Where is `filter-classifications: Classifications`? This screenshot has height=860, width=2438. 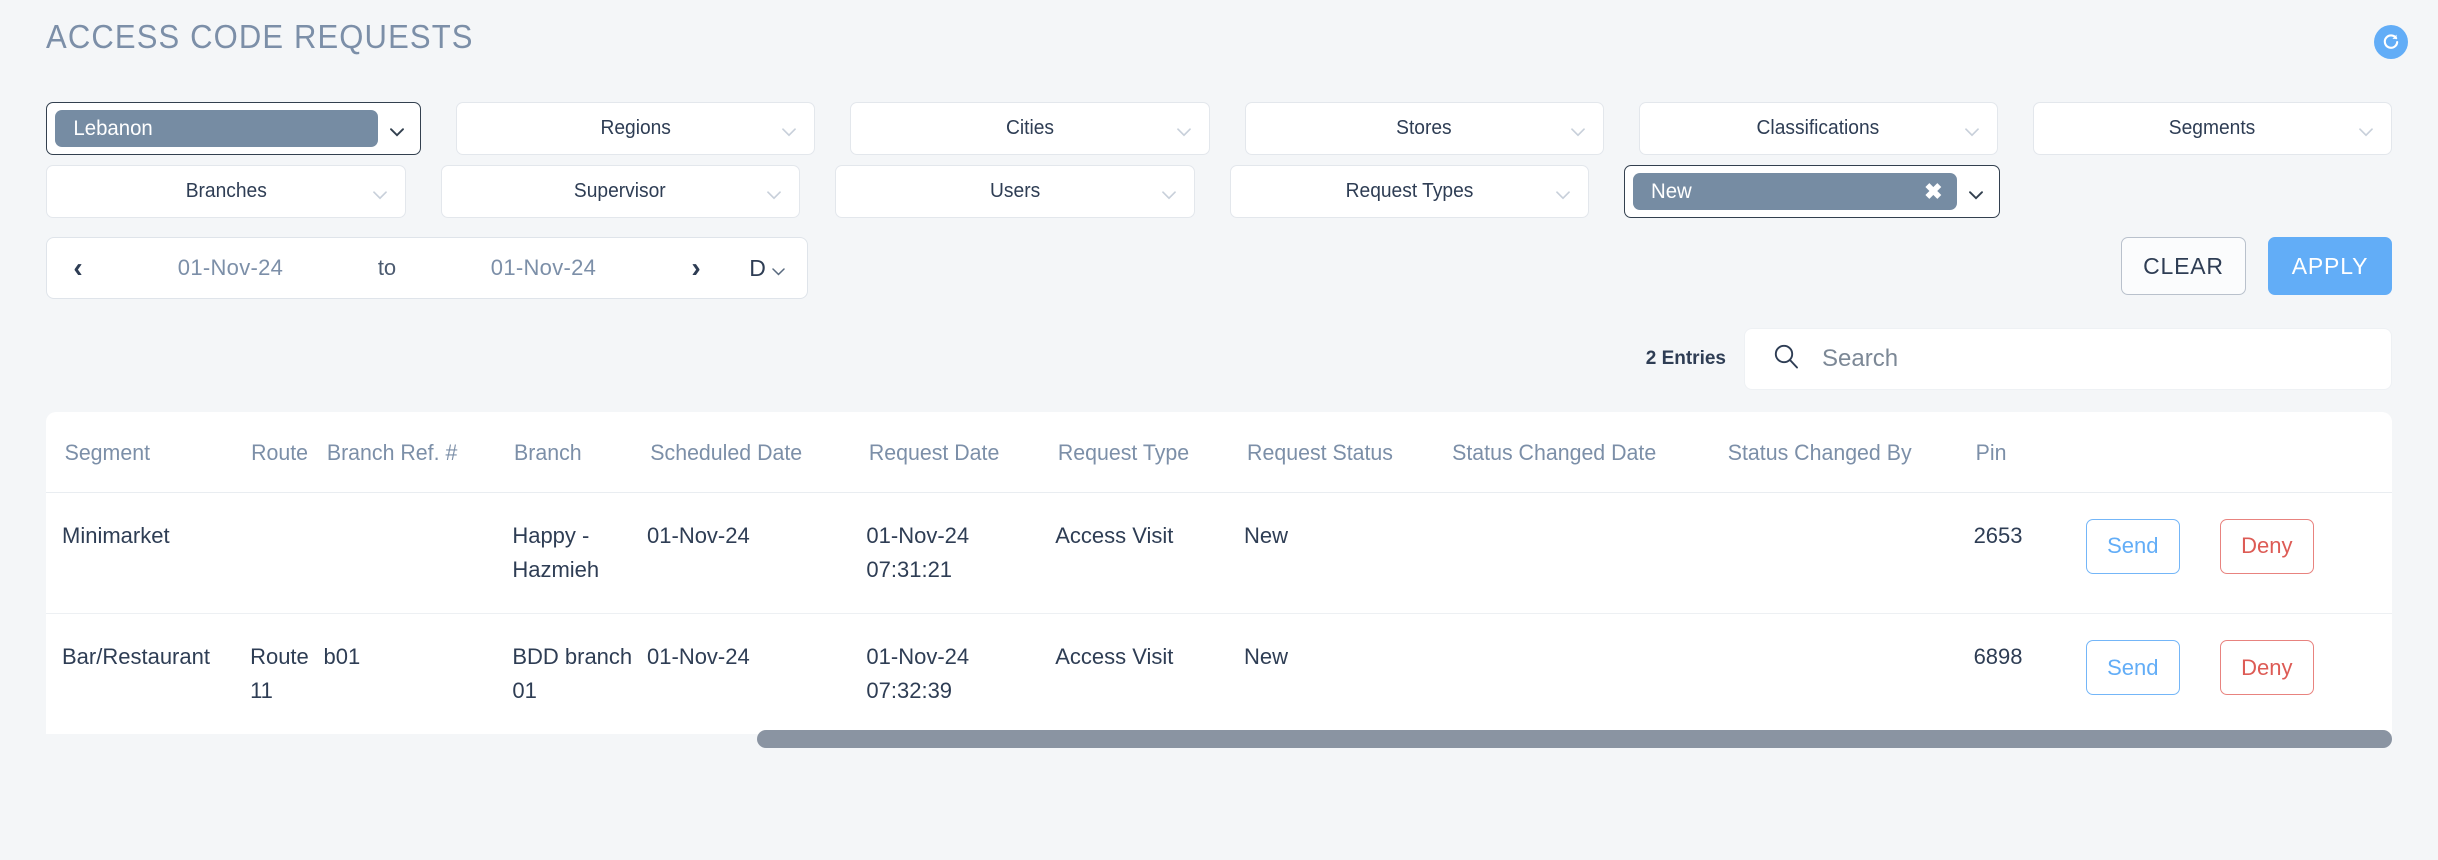
filter-classifications: Classifications is located at coordinates (1818, 128).